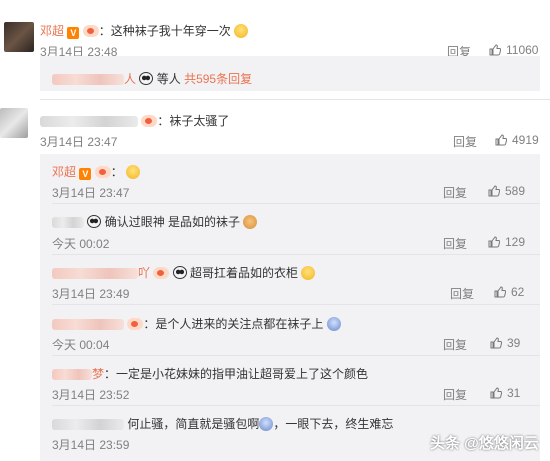 The height and width of the screenshot is (461, 550). What do you see at coordinates (513, 50) in the screenshot?
I see `like-button: 11060` at bounding box center [513, 50].